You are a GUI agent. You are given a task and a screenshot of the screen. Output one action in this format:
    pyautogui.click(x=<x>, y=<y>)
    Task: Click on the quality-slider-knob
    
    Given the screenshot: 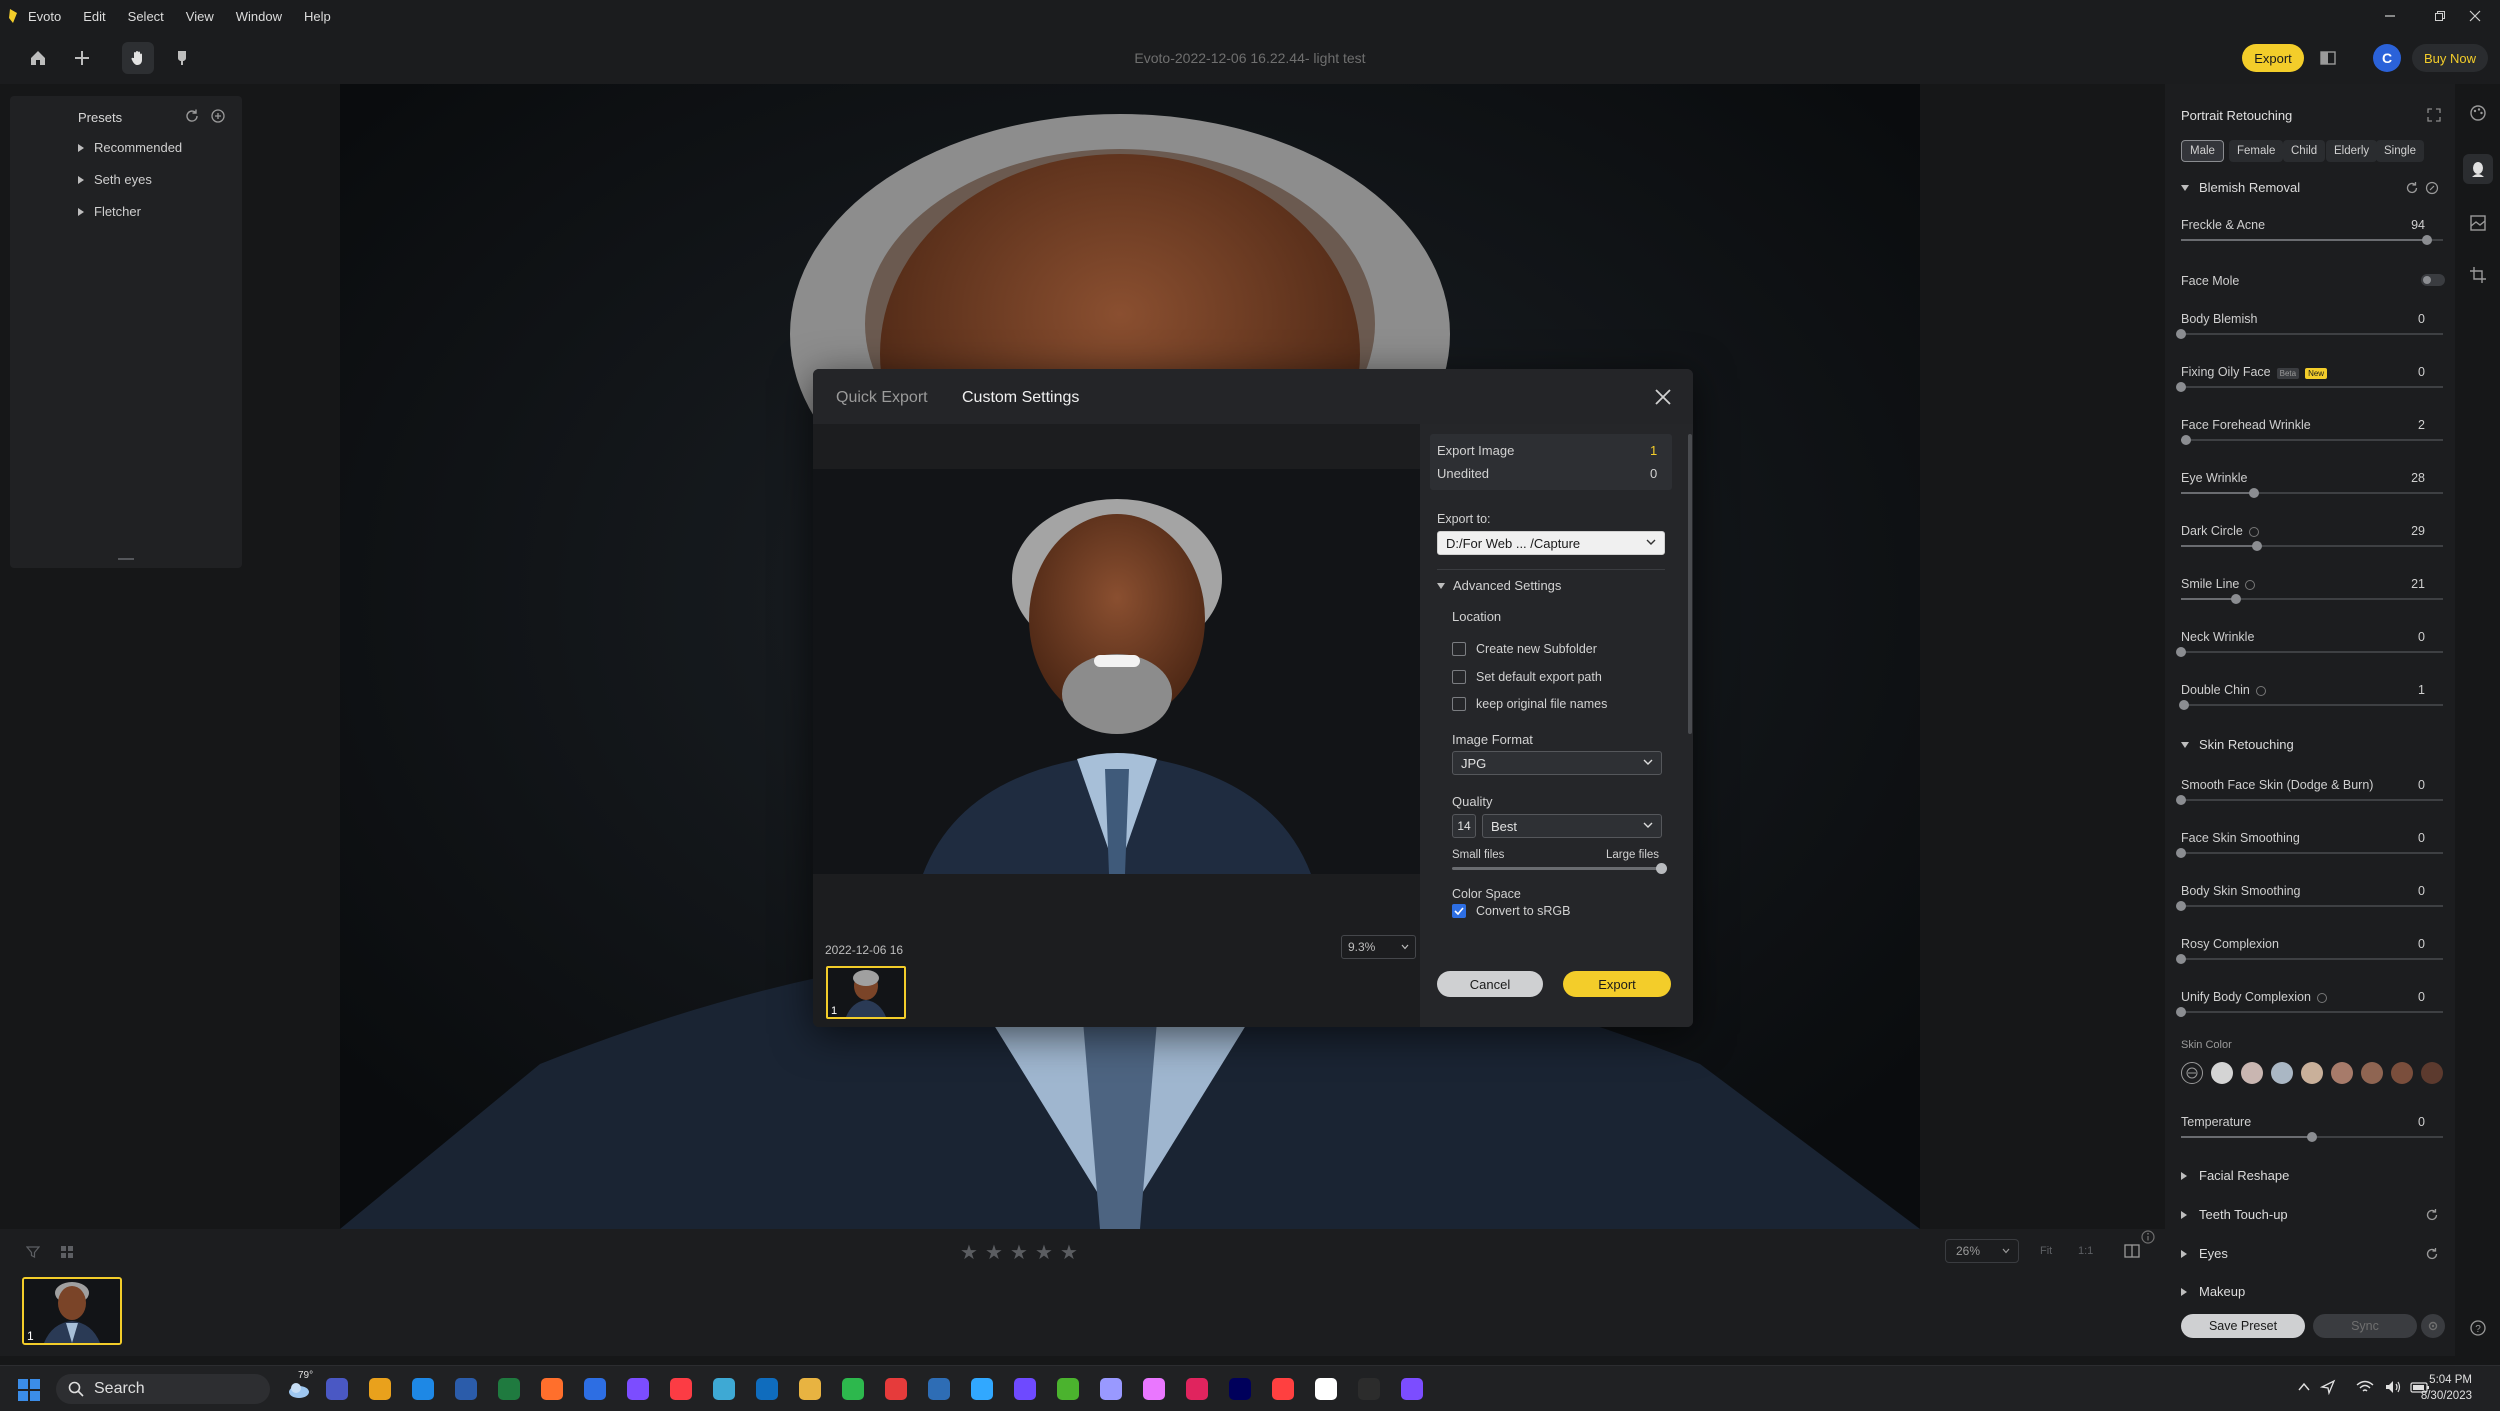 What is the action you would take?
    pyautogui.click(x=1661, y=868)
    